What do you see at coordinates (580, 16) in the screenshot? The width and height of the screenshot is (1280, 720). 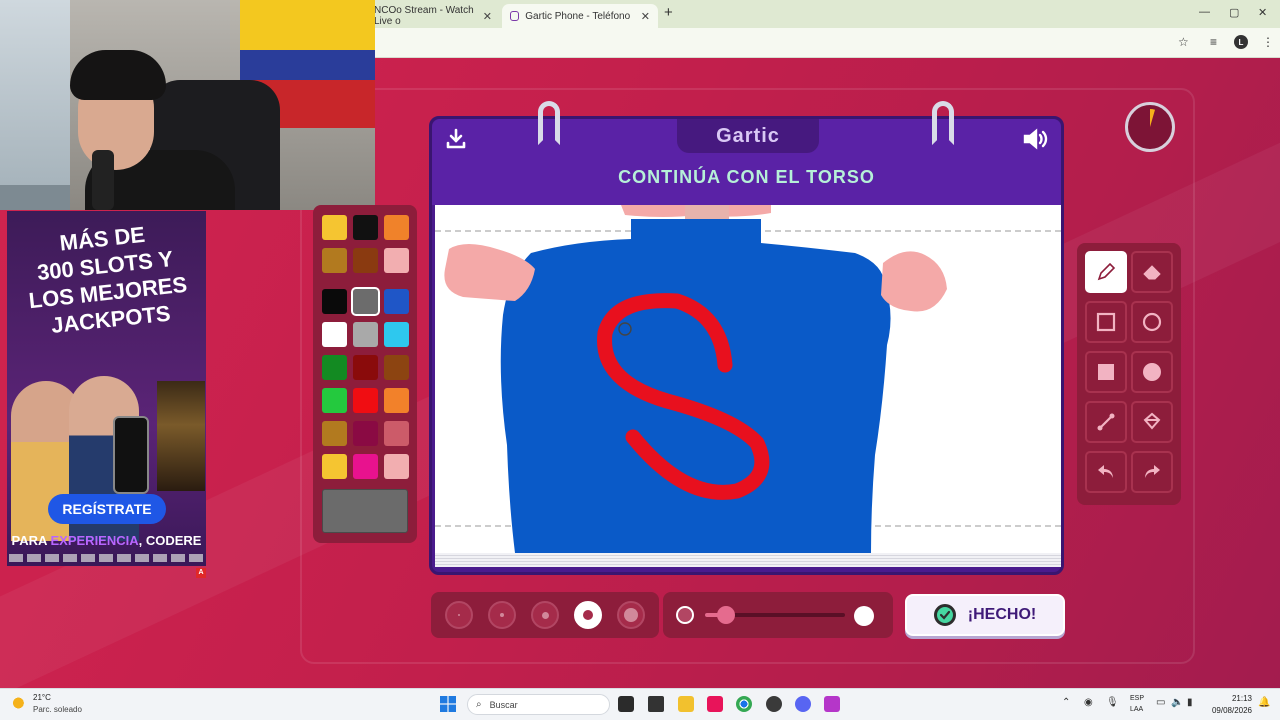 I see `tab-gartic-phone: Gartic Phone - Teléfono Descon ✕` at bounding box center [580, 16].